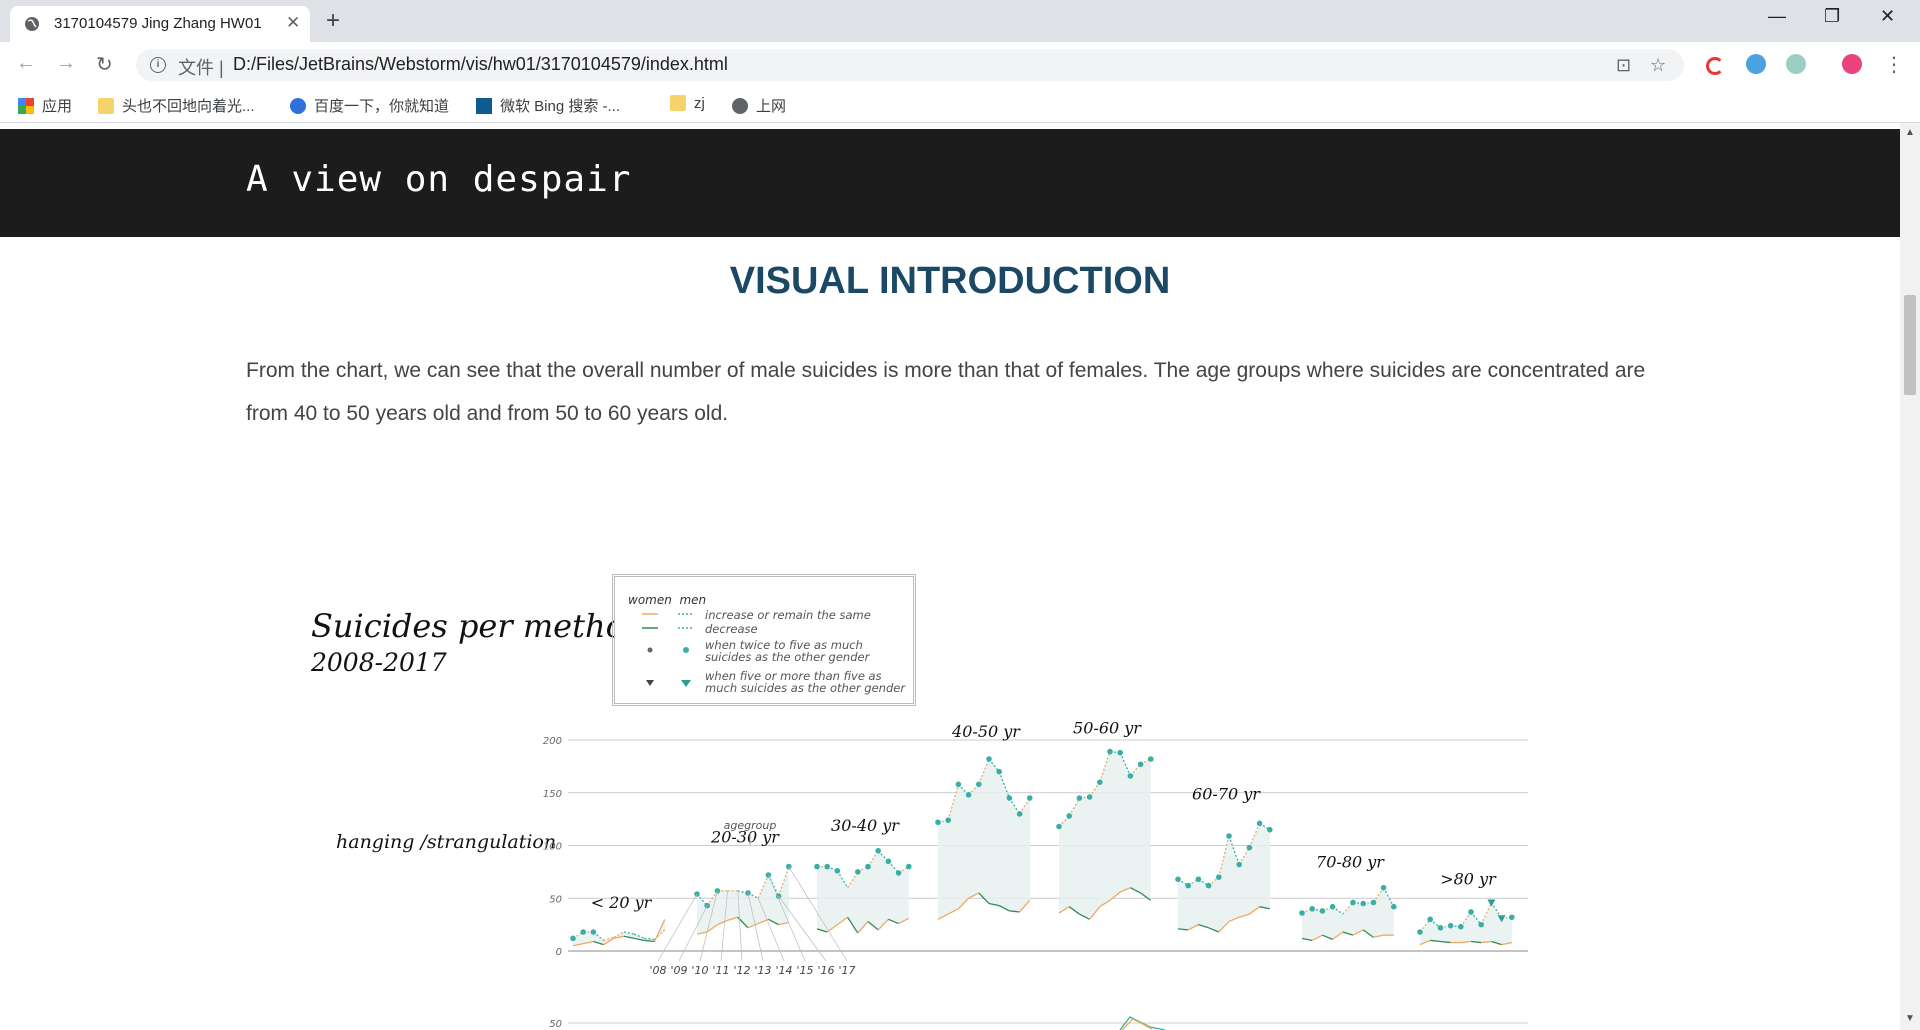  I want to click on forward-icon: →, so click(66, 63).